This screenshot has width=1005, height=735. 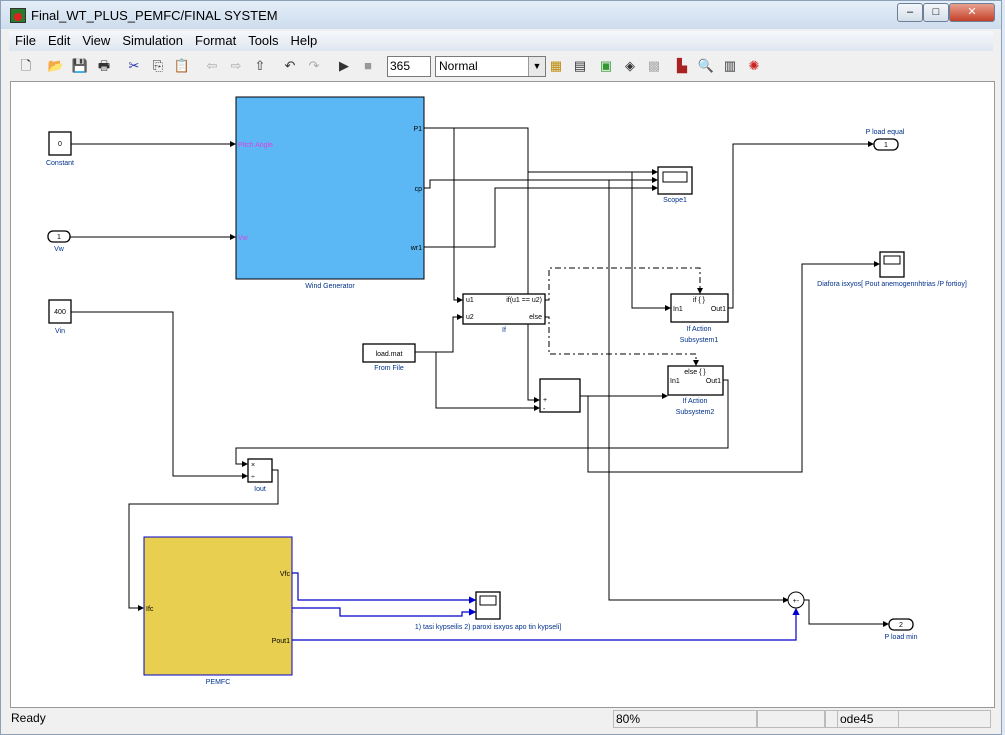 What do you see at coordinates (59, 40) in the screenshot?
I see `menu-edit: Edit` at bounding box center [59, 40].